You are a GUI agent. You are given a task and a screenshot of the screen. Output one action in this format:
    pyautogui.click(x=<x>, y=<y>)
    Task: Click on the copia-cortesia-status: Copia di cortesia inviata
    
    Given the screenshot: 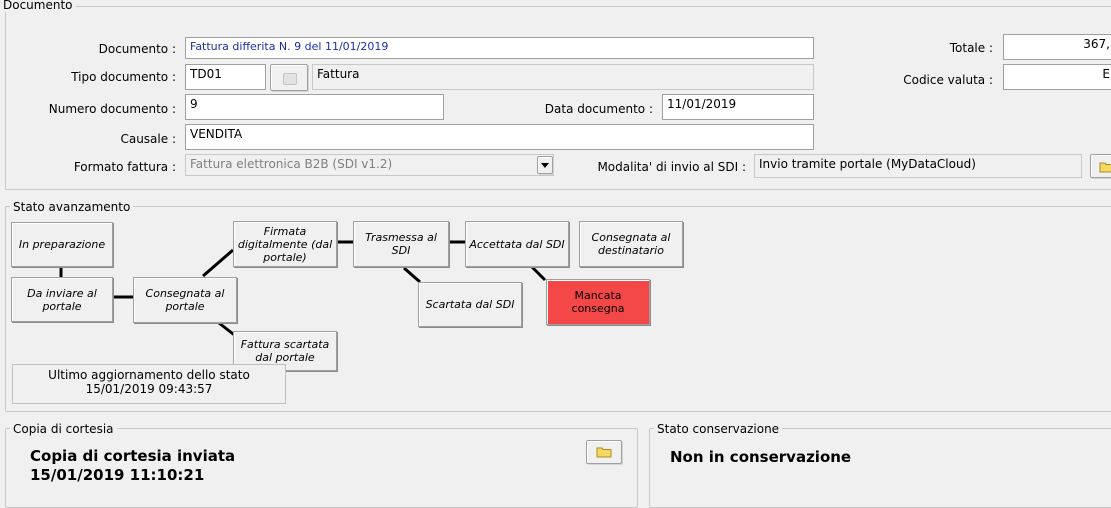 What is the action you would take?
    pyautogui.click(x=133, y=456)
    